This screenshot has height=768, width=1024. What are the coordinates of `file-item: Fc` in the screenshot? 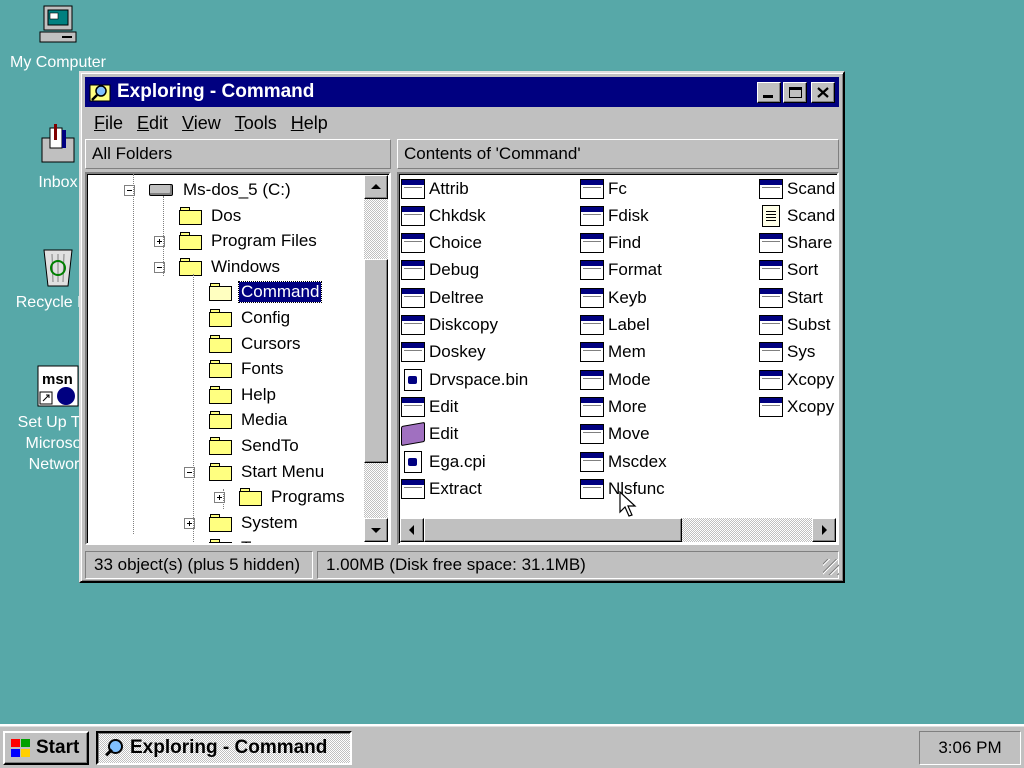 It's located at (603, 188).